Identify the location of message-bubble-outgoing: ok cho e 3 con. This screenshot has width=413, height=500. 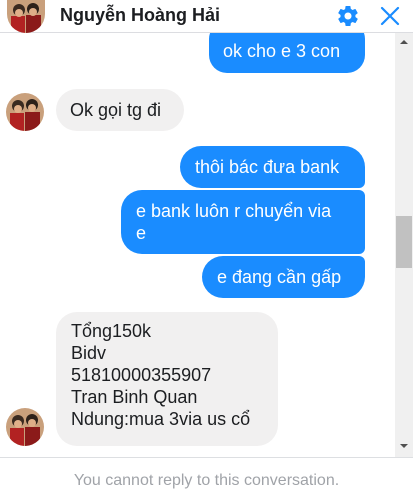
(287, 53).